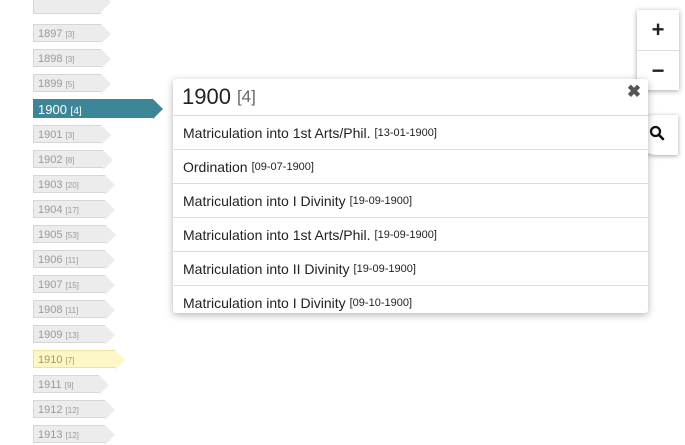  I want to click on year-tag-1902: 1902 [8], so click(73, 160).